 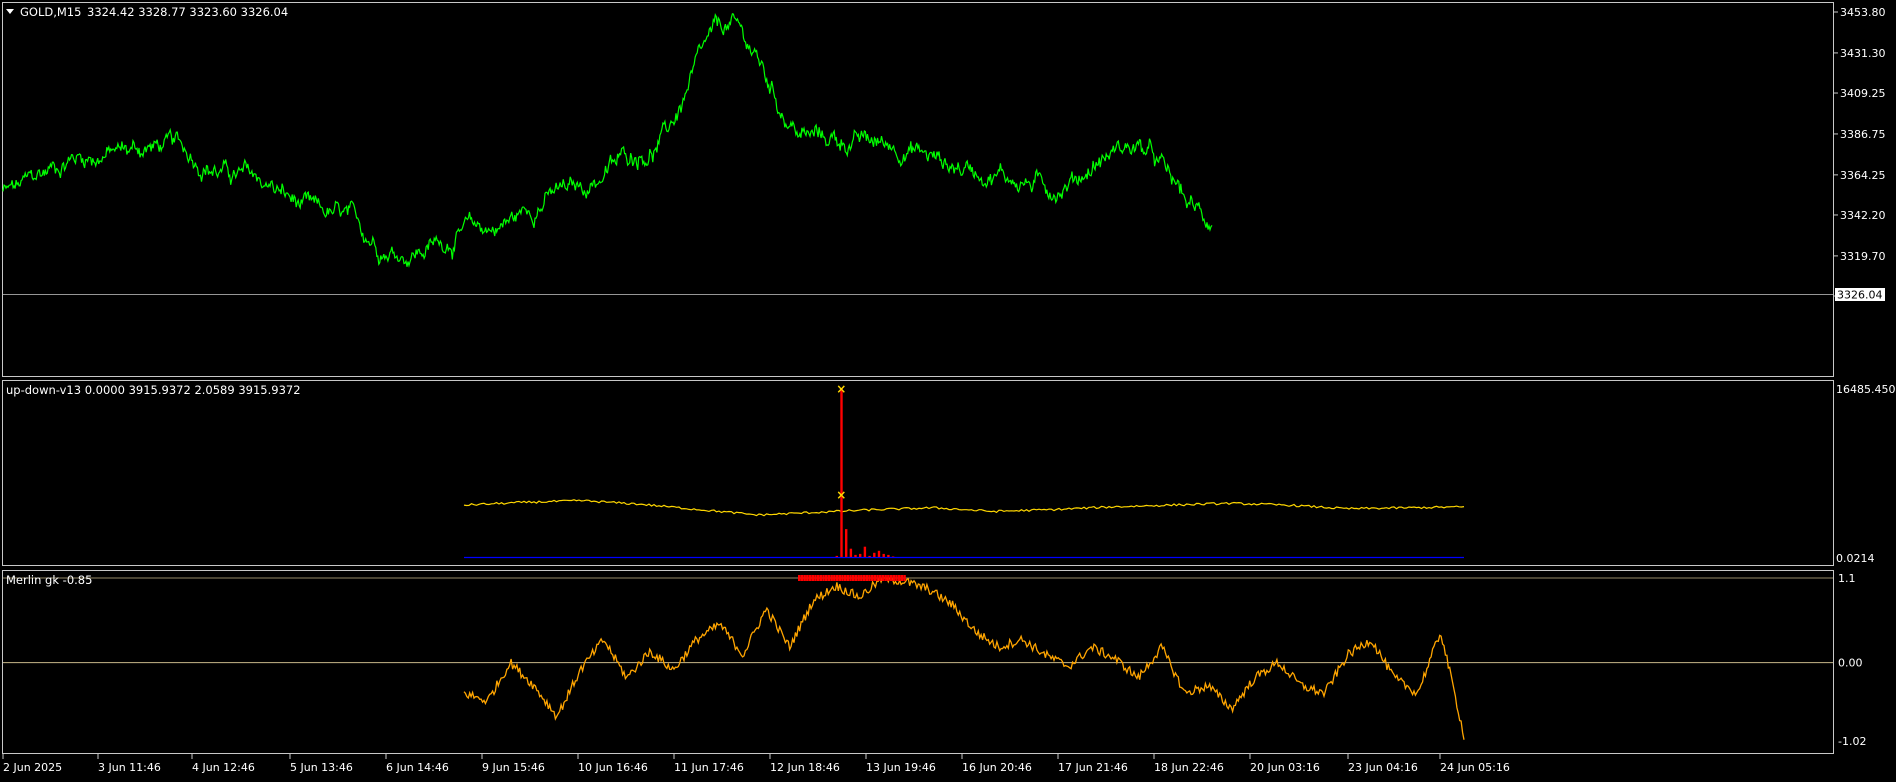 What do you see at coordinates (49, 580) in the screenshot?
I see `merlin-indicator-label: Merlin gk -0.85` at bounding box center [49, 580].